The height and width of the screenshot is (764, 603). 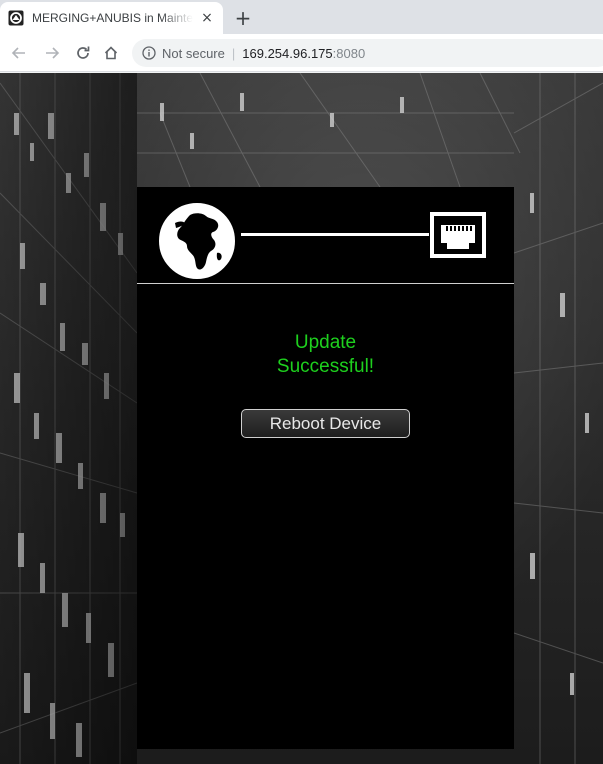 I want to click on tab-title: MERGING+ANUBIS in Maintenance, so click(x=112, y=18).